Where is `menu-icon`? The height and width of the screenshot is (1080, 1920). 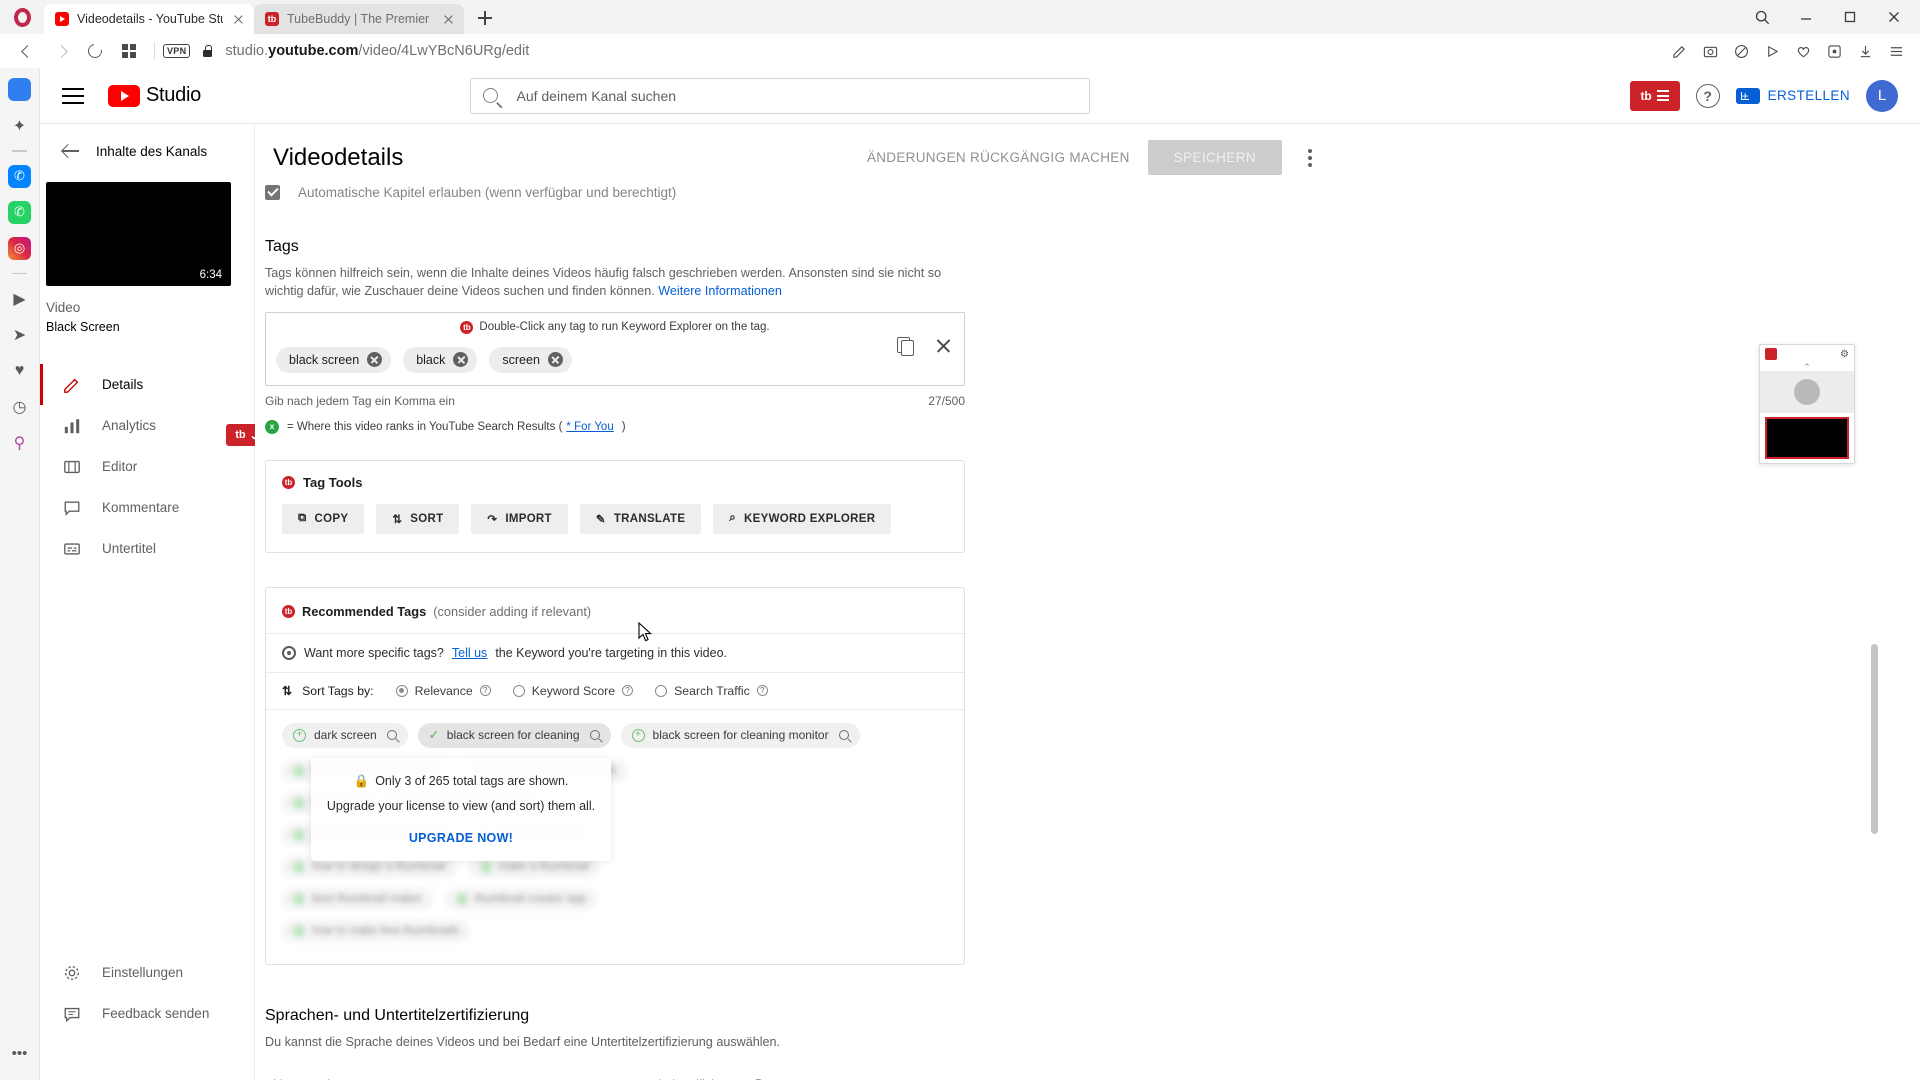 menu-icon is located at coordinates (1896, 51).